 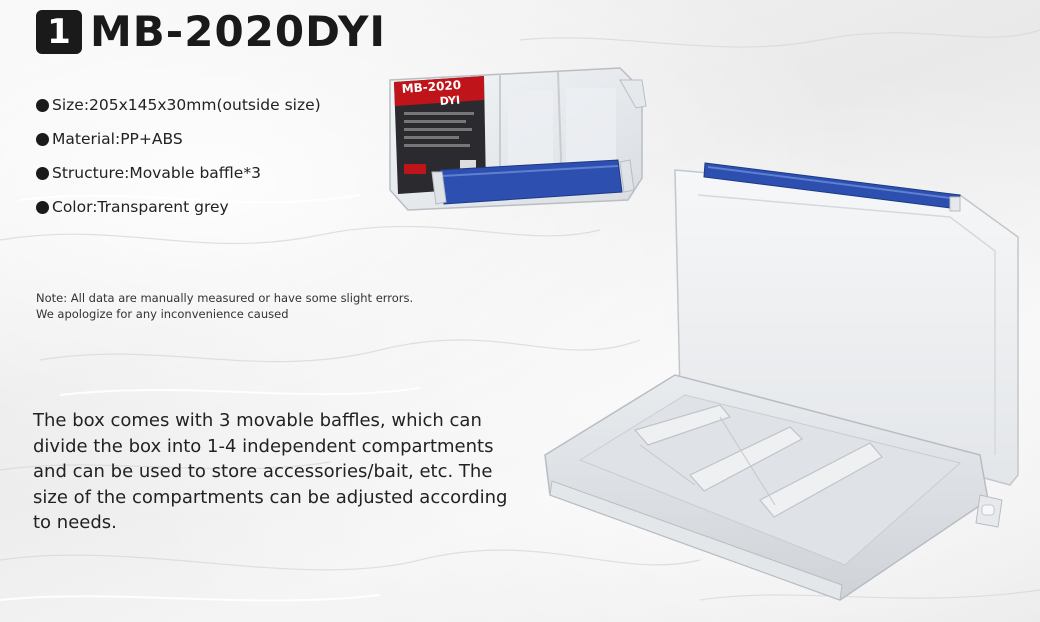 I want to click on spec-size: Size:205x145x30mm(outside size), so click(x=178, y=105).